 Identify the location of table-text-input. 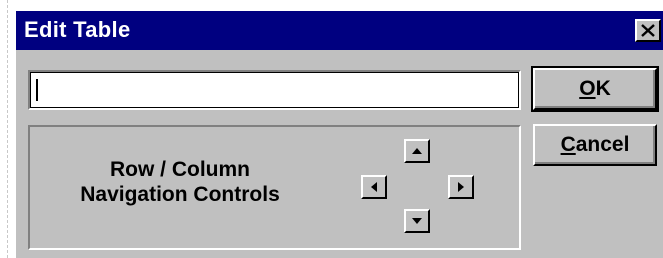
(274, 90).